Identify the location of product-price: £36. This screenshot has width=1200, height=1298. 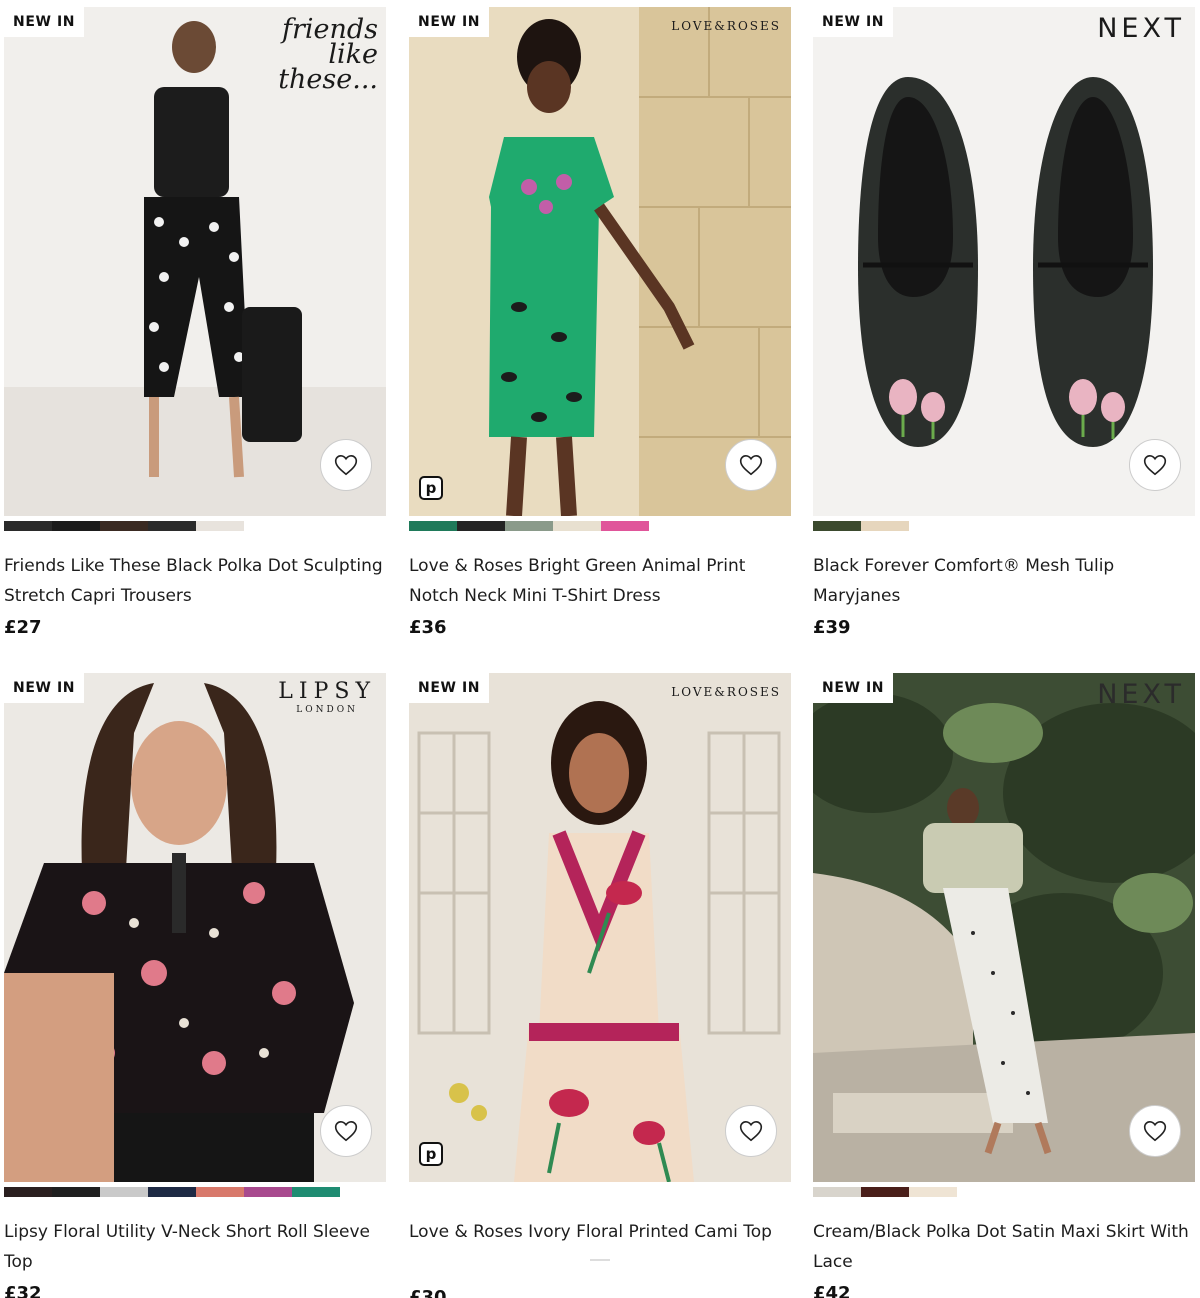
(428, 627).